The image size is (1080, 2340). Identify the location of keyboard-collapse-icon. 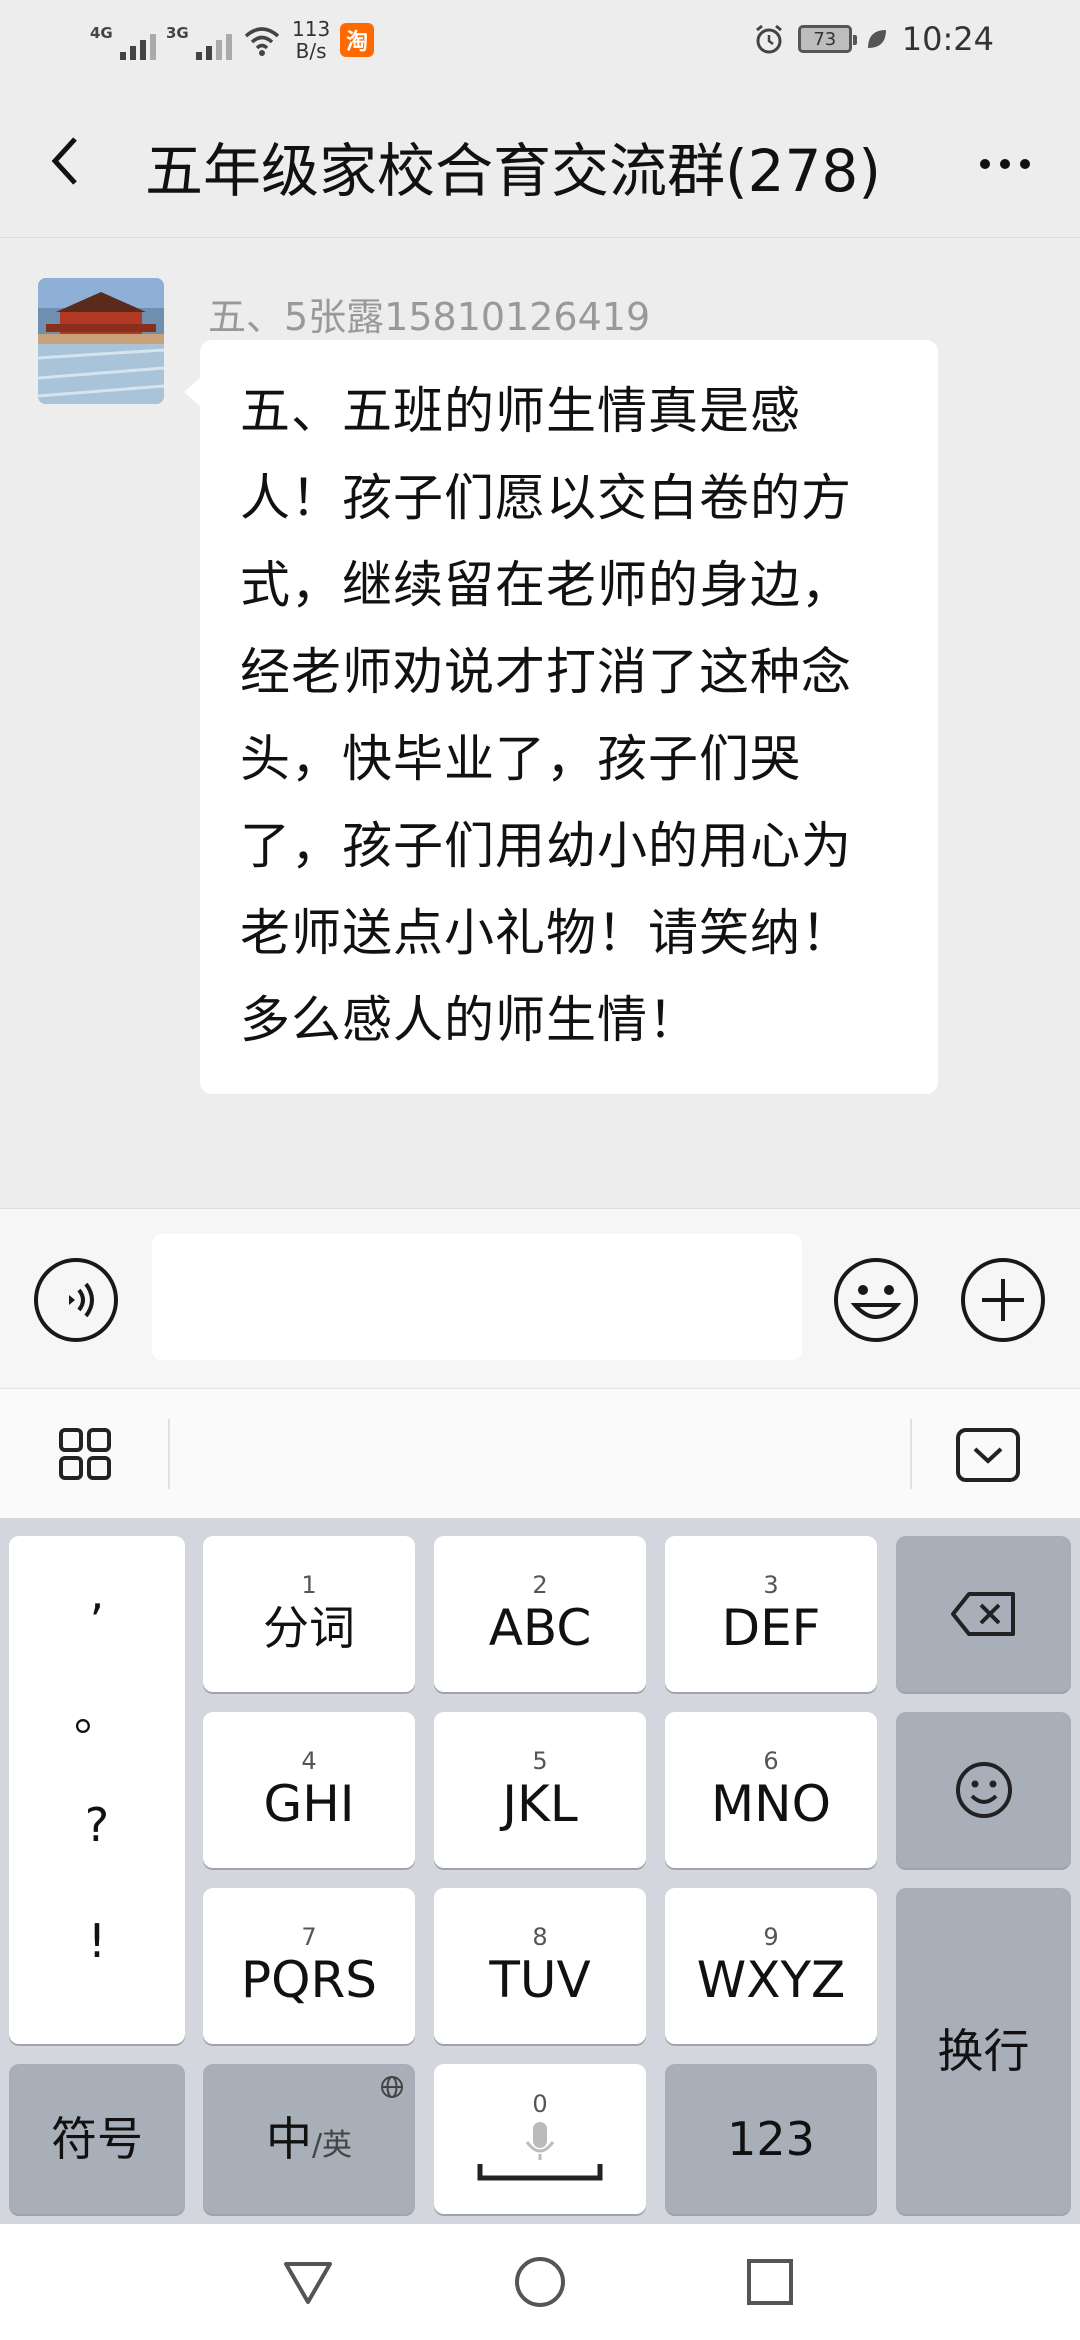
(988, 1455).